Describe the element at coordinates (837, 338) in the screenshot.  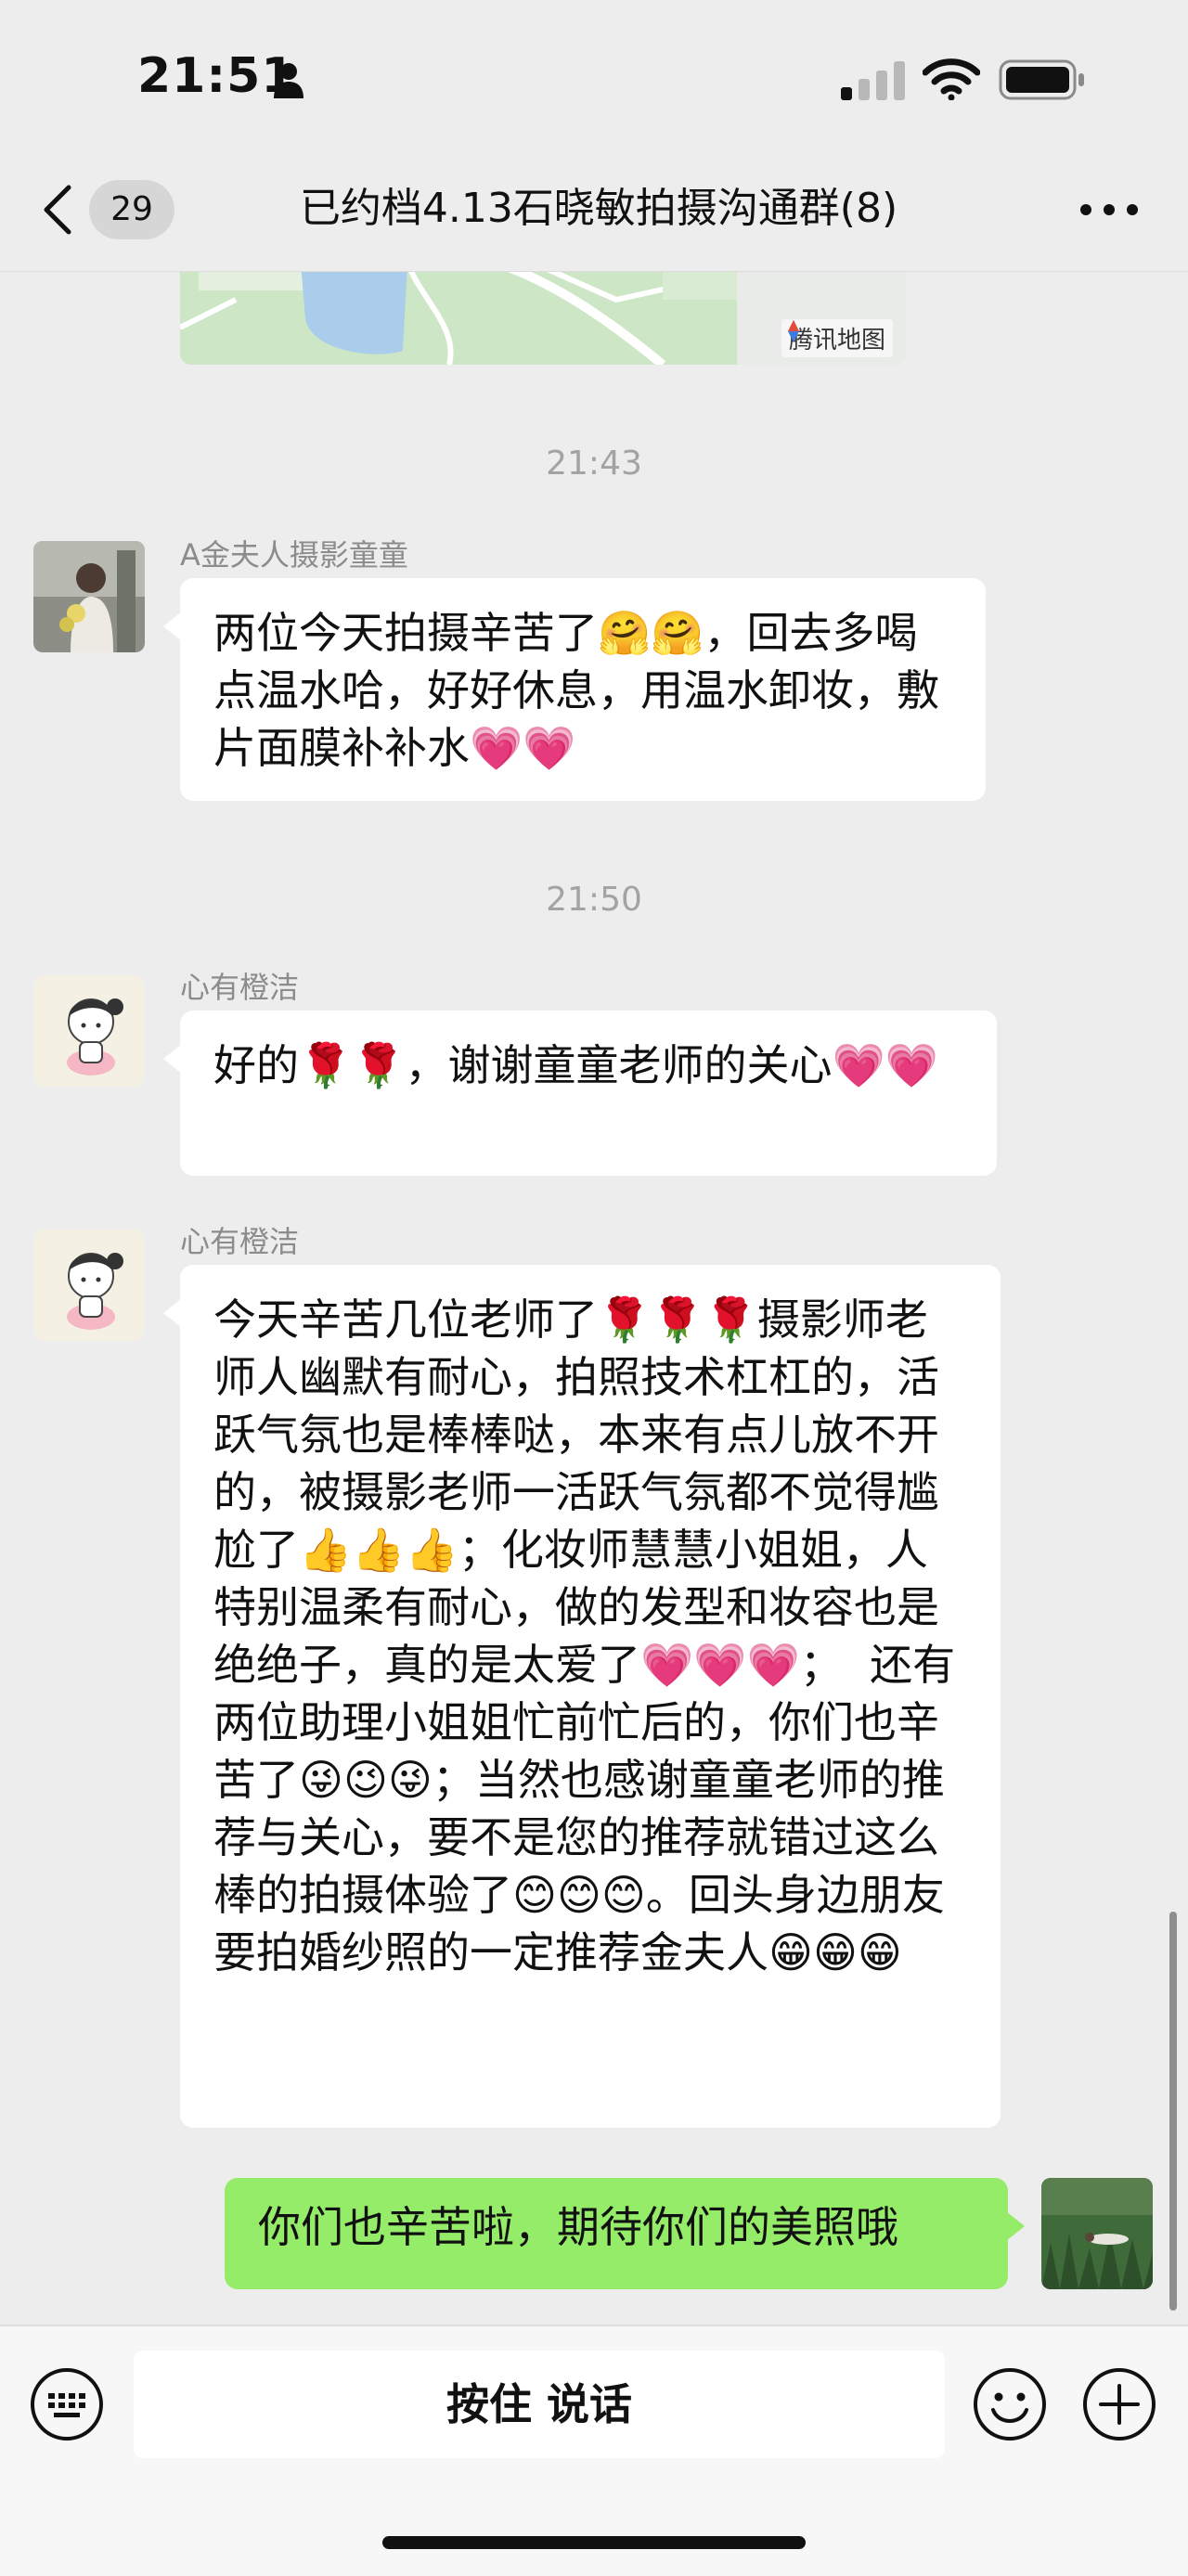
I see `map-watermark: 腾讯地图` at that location.